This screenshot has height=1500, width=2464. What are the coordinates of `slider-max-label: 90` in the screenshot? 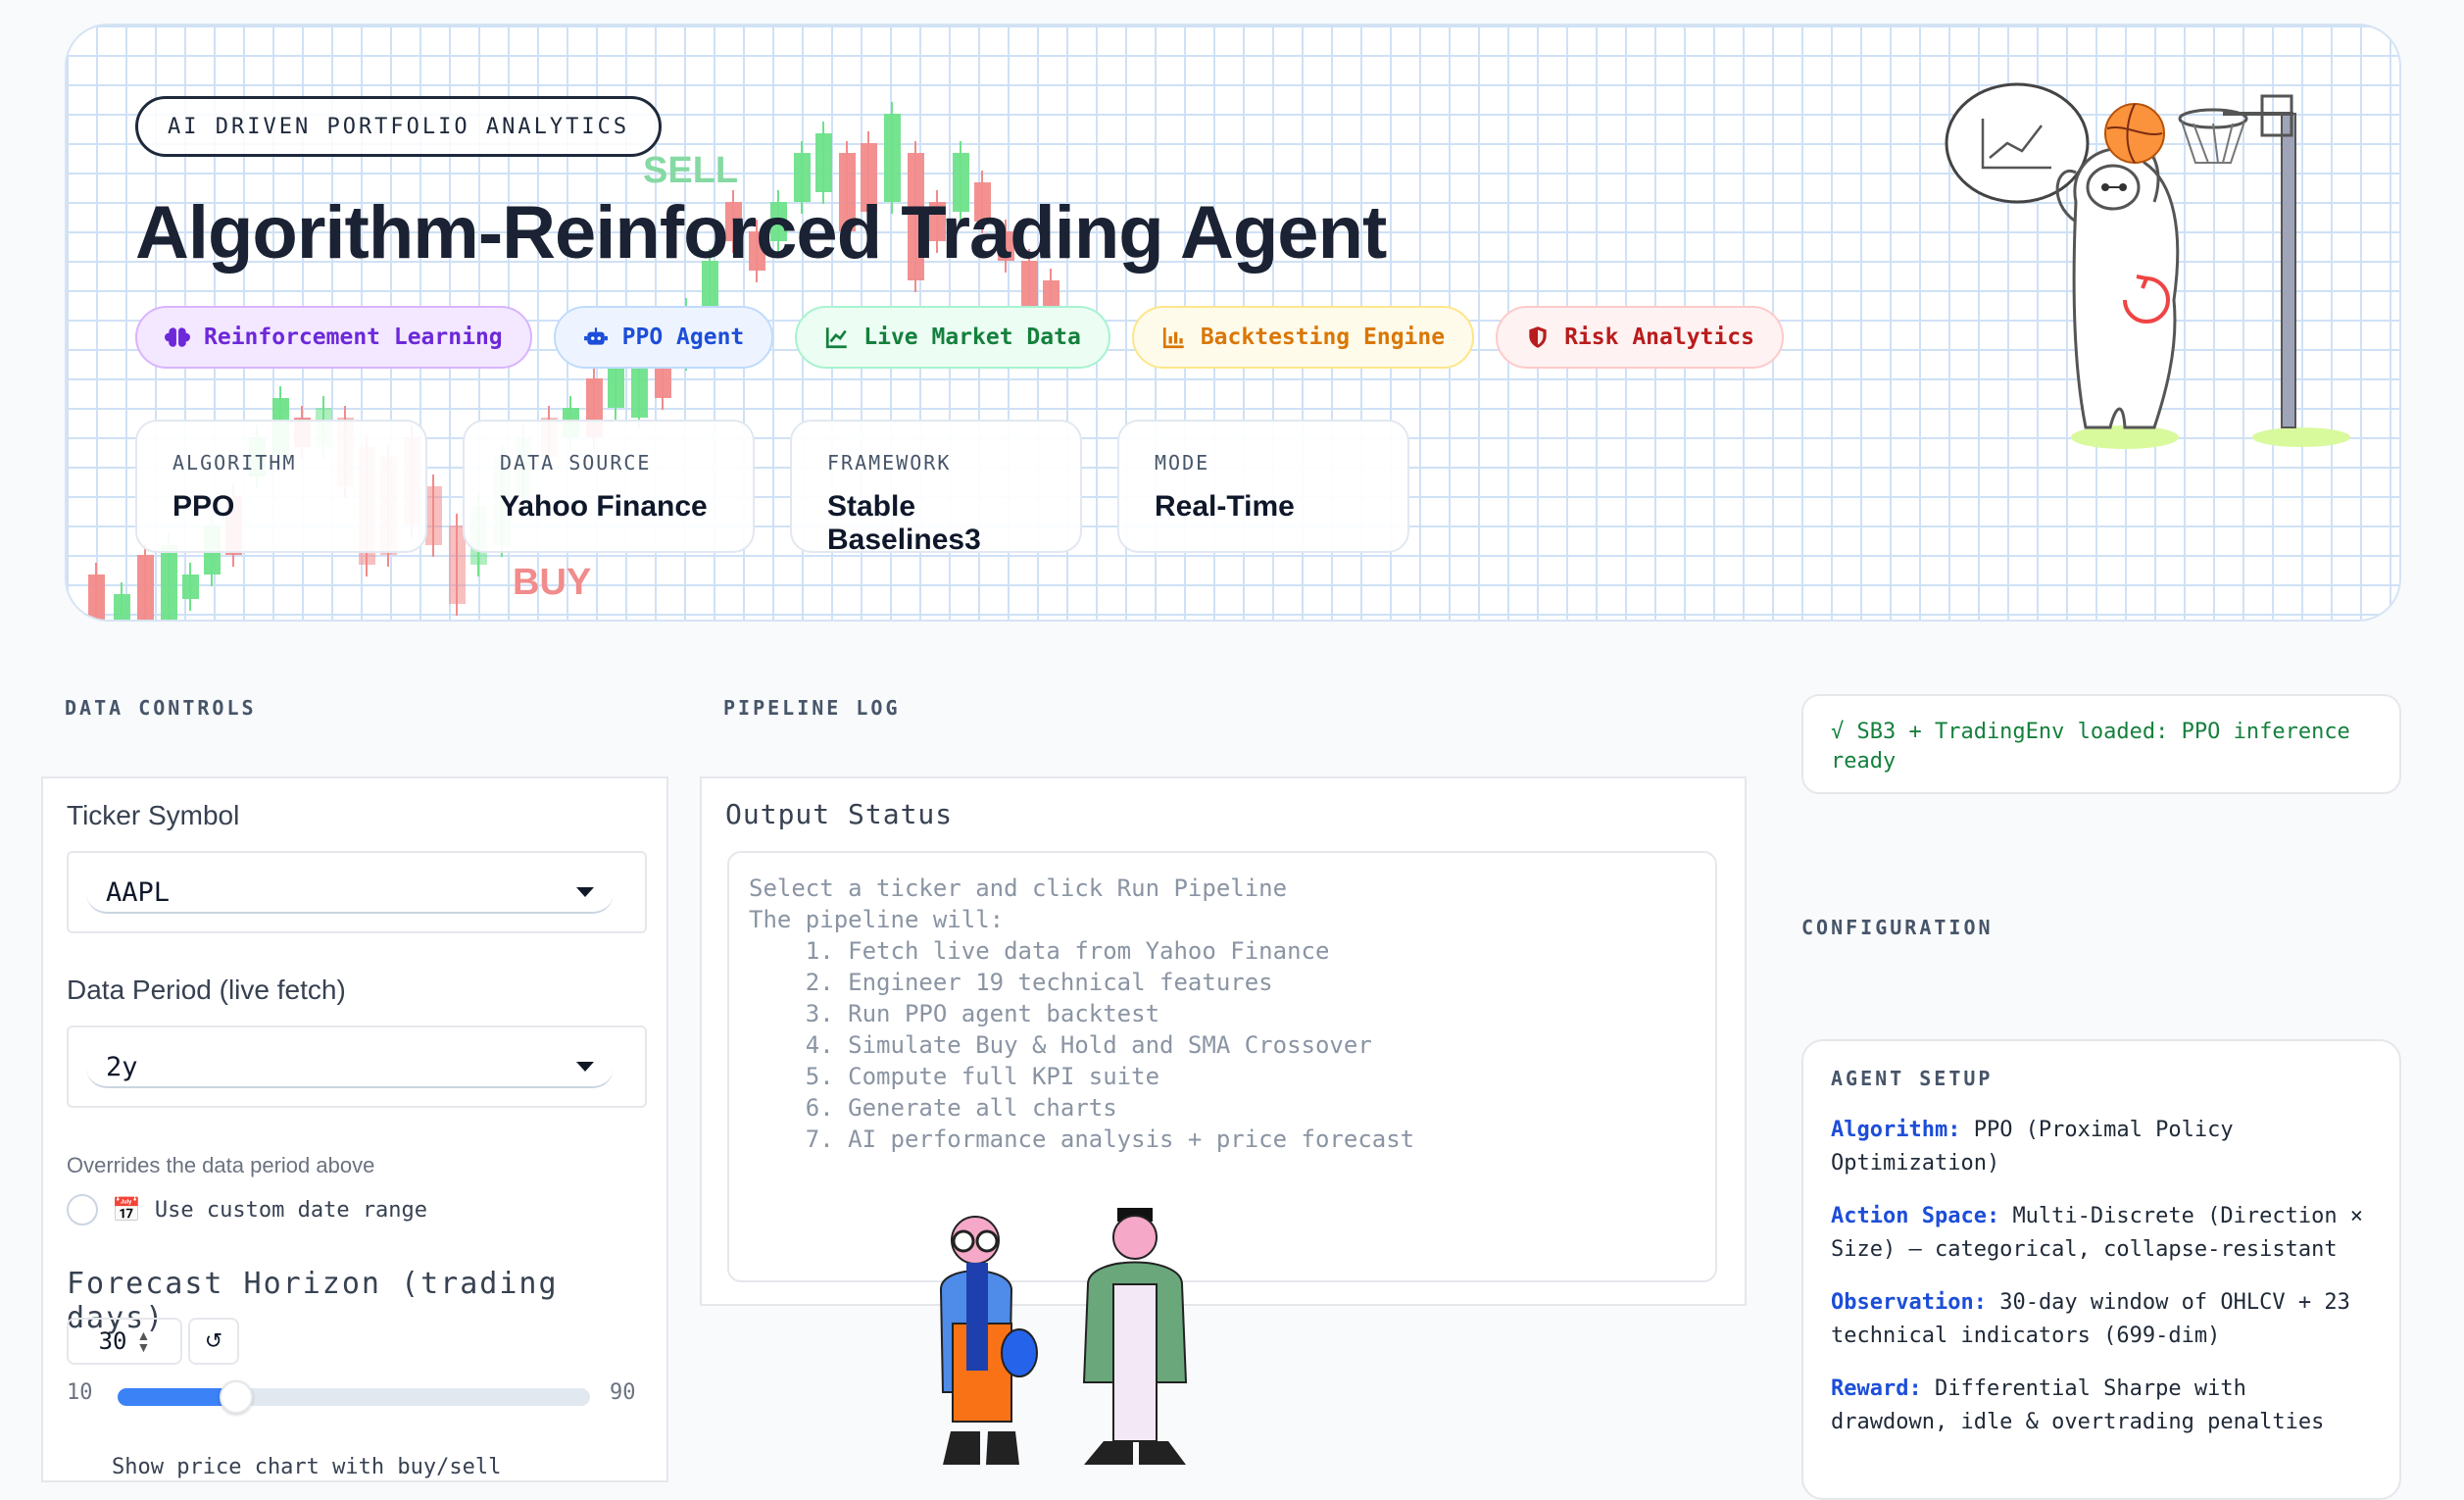 It's located at (623, 1392).